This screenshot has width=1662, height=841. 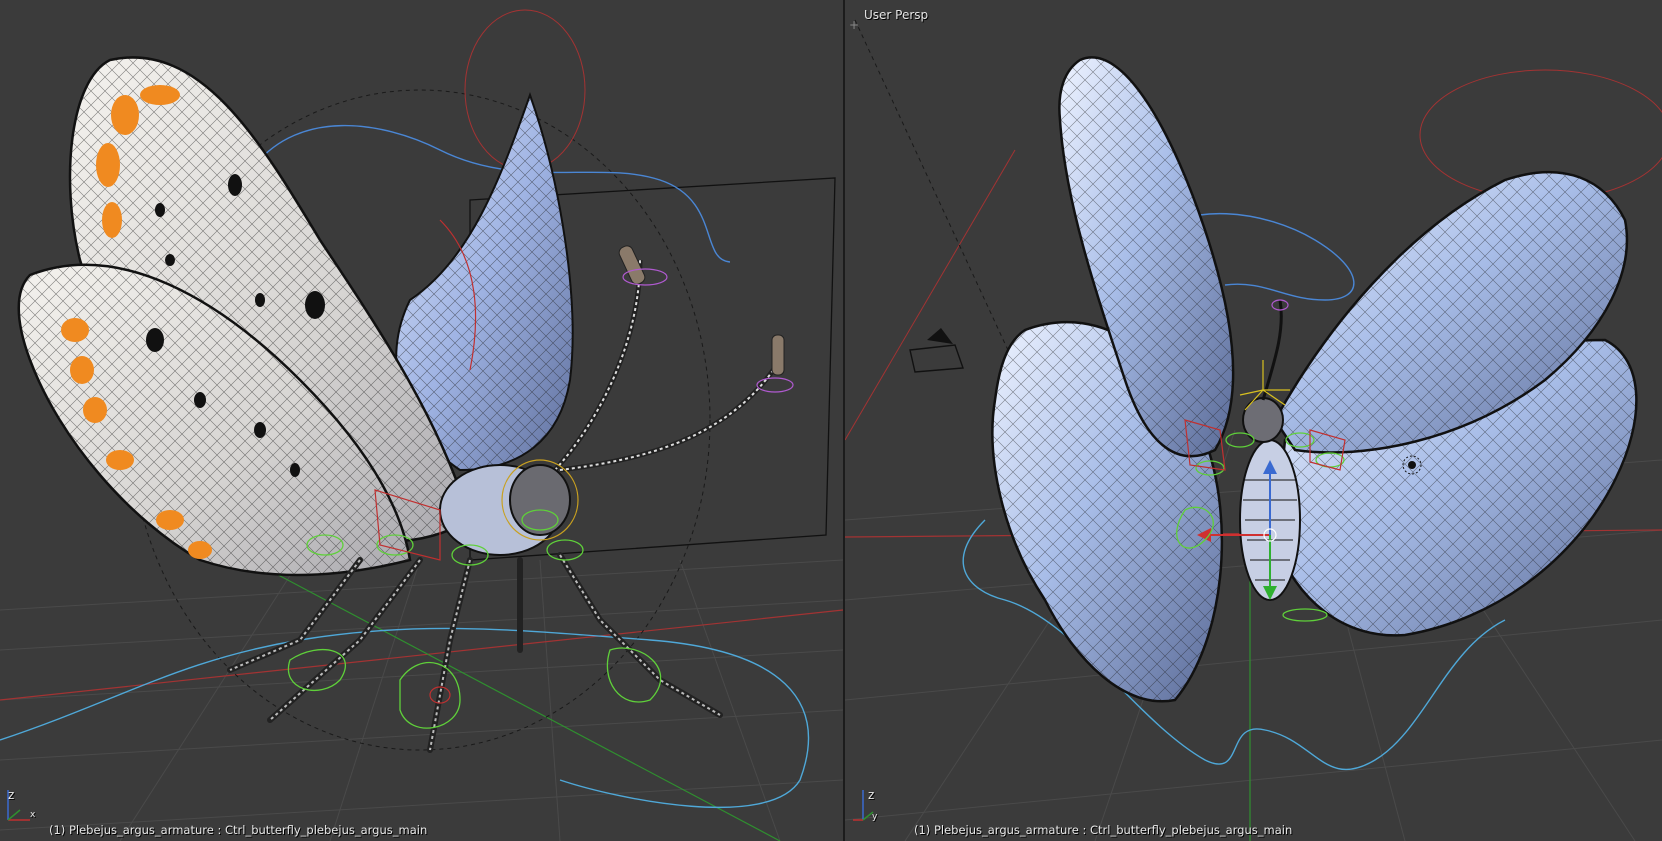 What do you see at coordinates (871, 795) in the screenshot?
I see `axis-label-z-right: z` at bounding box center [871, 795].